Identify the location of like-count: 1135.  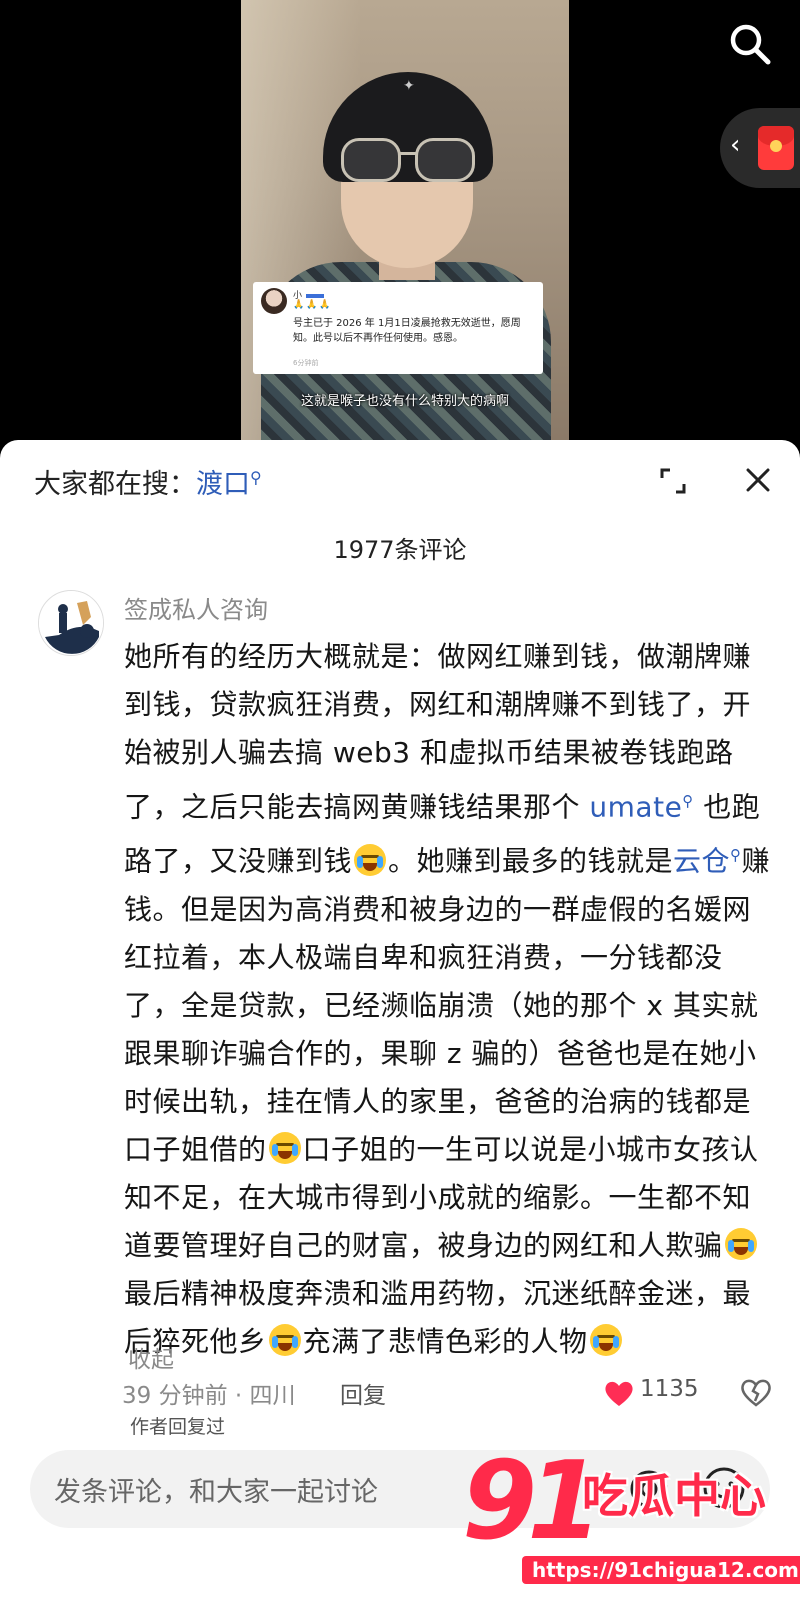
(669, 1389).